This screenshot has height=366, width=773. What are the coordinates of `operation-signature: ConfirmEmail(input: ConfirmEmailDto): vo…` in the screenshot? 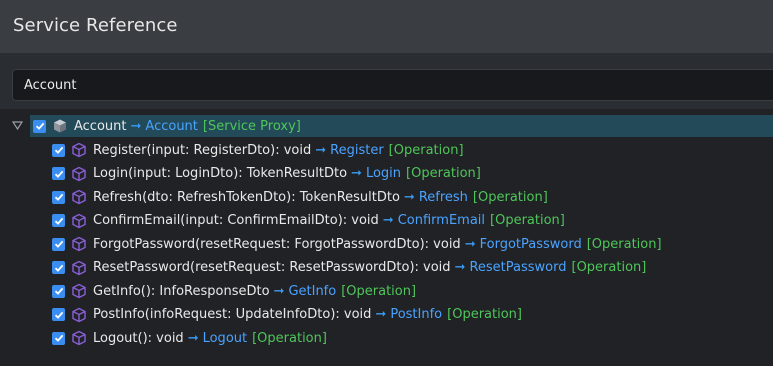 It's located at (236, 220).